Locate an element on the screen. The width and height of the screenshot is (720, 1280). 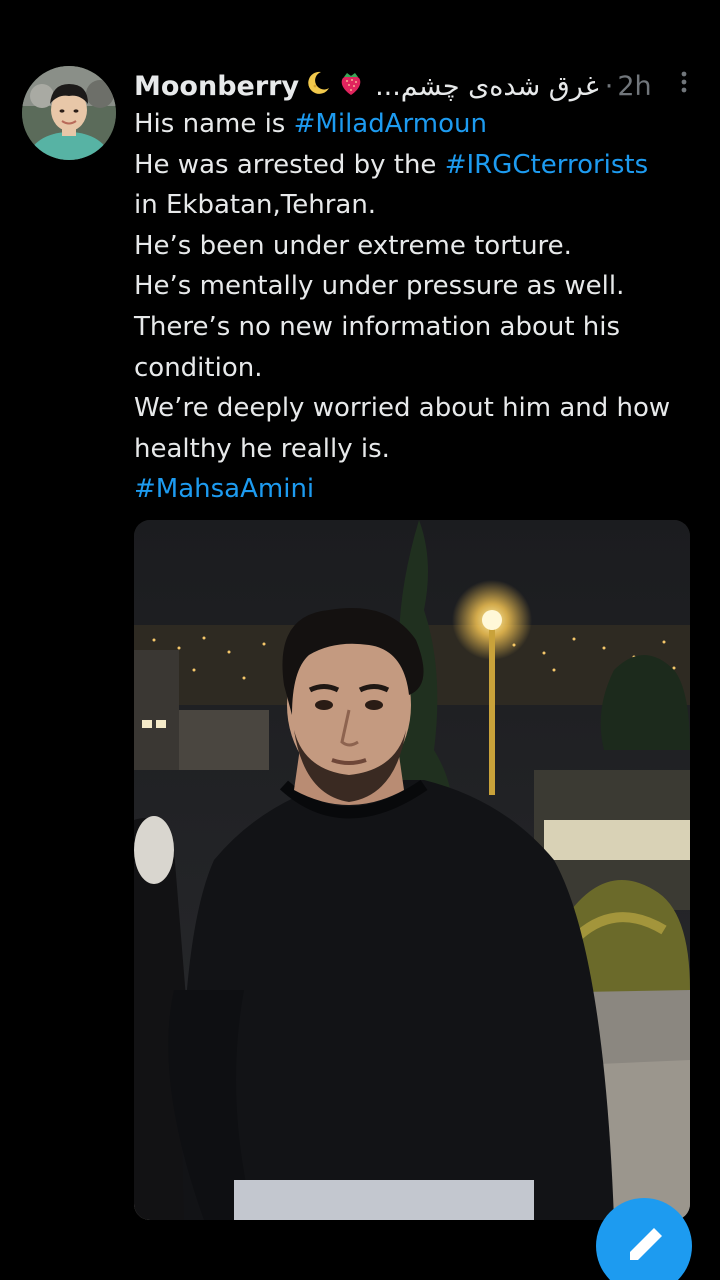
timestamp: 2h is located at coordinates (634, 86).